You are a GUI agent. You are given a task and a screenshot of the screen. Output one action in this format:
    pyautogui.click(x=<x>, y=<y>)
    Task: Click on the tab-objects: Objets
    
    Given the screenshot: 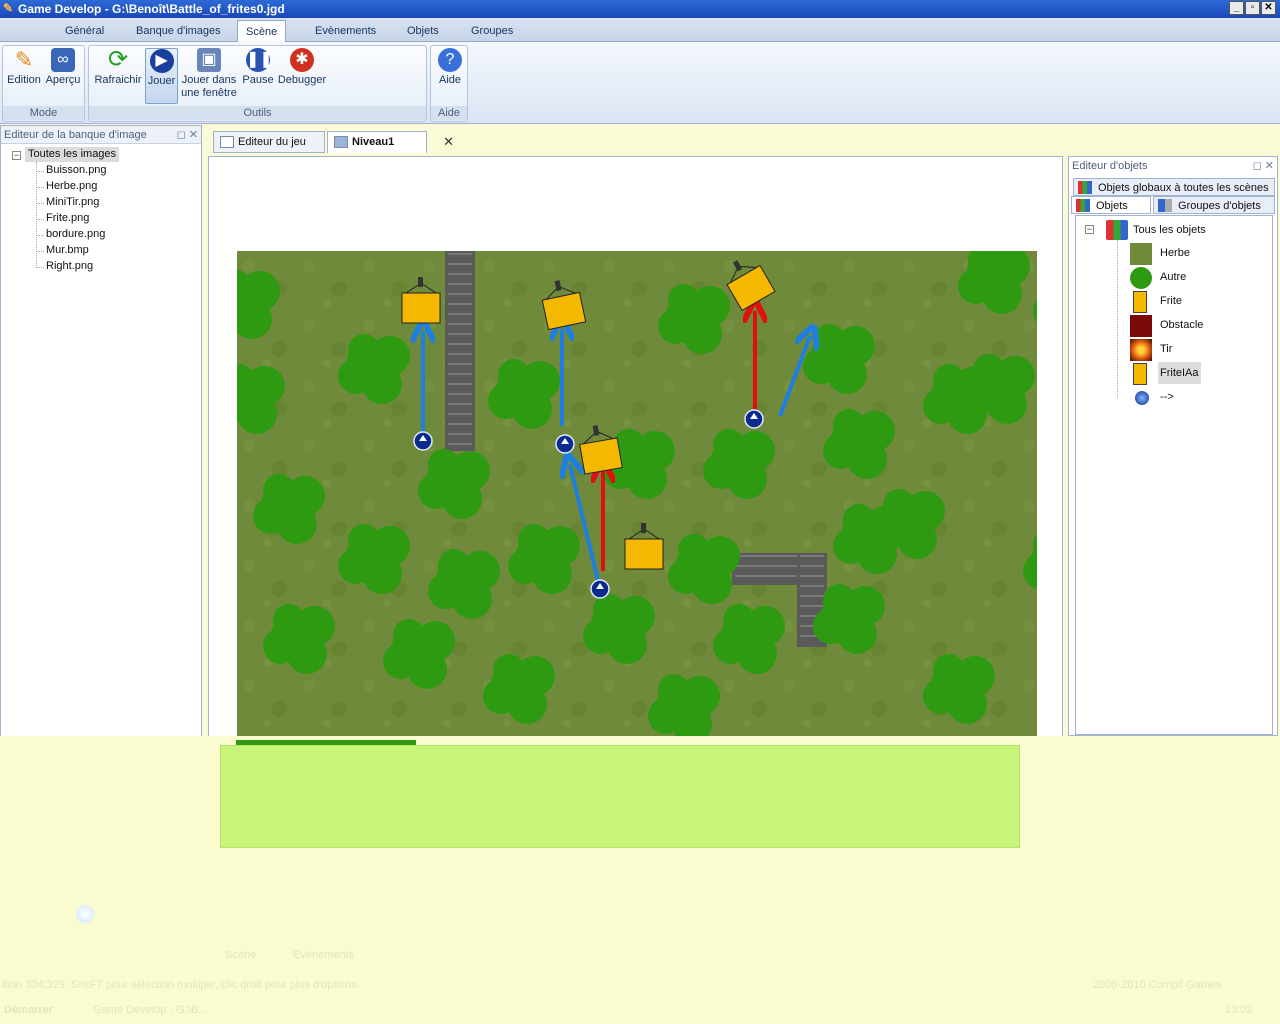 What is the action you would take?
    pyautogui.click(x=423, y=31)
    